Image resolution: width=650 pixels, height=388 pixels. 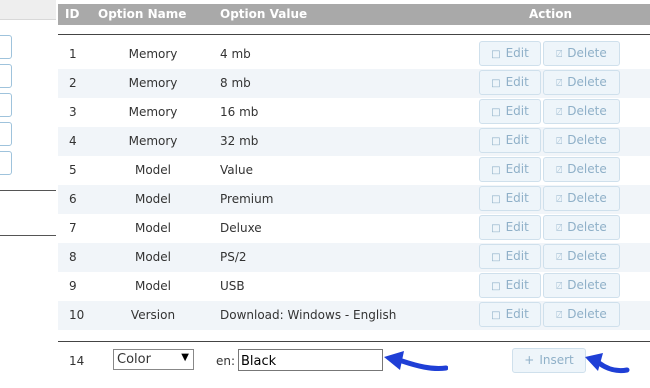 I want to click on row-option-value: 32 mb, so click(x=239, y=141).